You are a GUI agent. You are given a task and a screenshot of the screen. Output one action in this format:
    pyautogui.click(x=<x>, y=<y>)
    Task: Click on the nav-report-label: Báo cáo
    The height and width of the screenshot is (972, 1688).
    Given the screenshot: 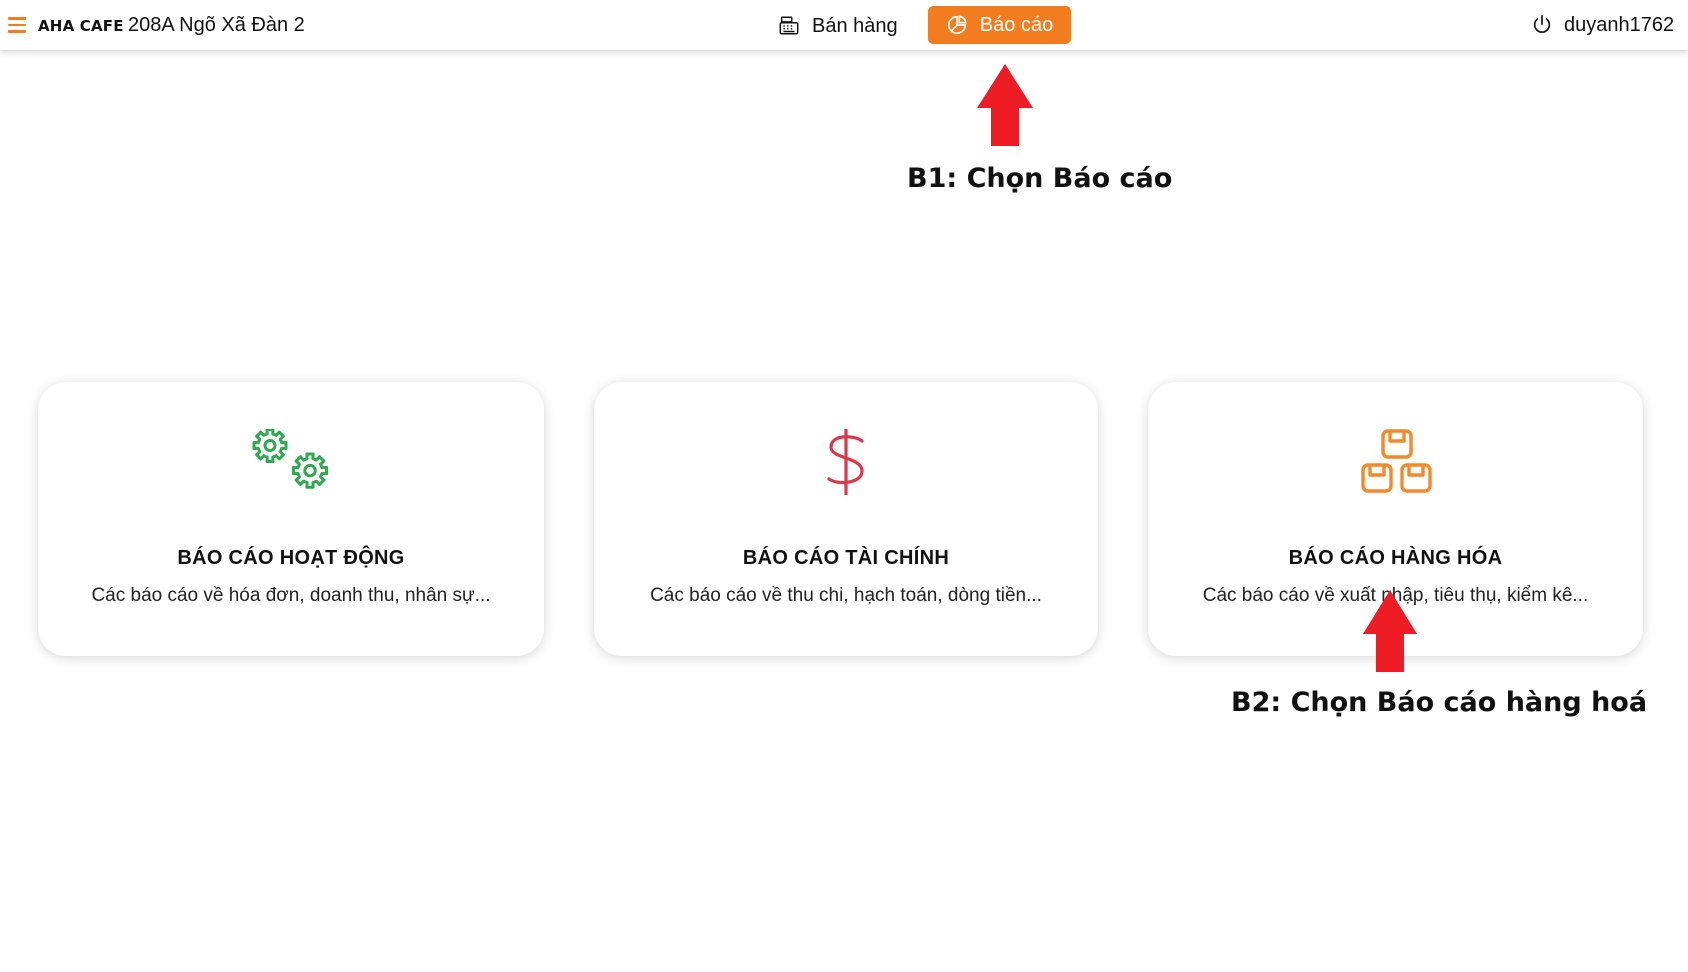 What is the action you would take?
    pyautogui.click(x=1016, y=24)
    